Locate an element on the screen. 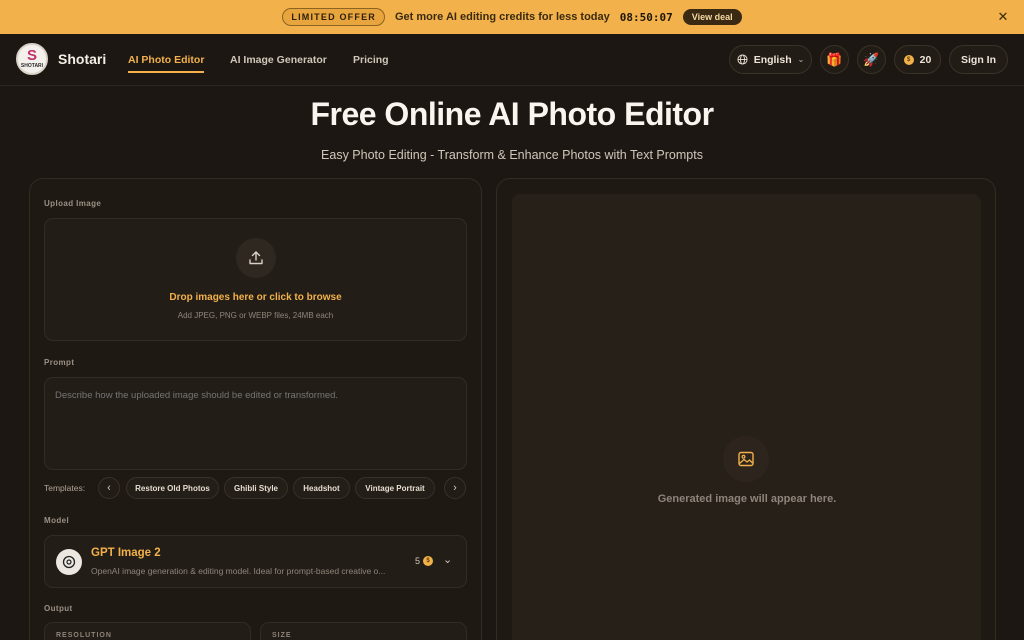 This screenshot has height=640, width=1024. size-selector: SIZE is located at coordinates (363, 631).